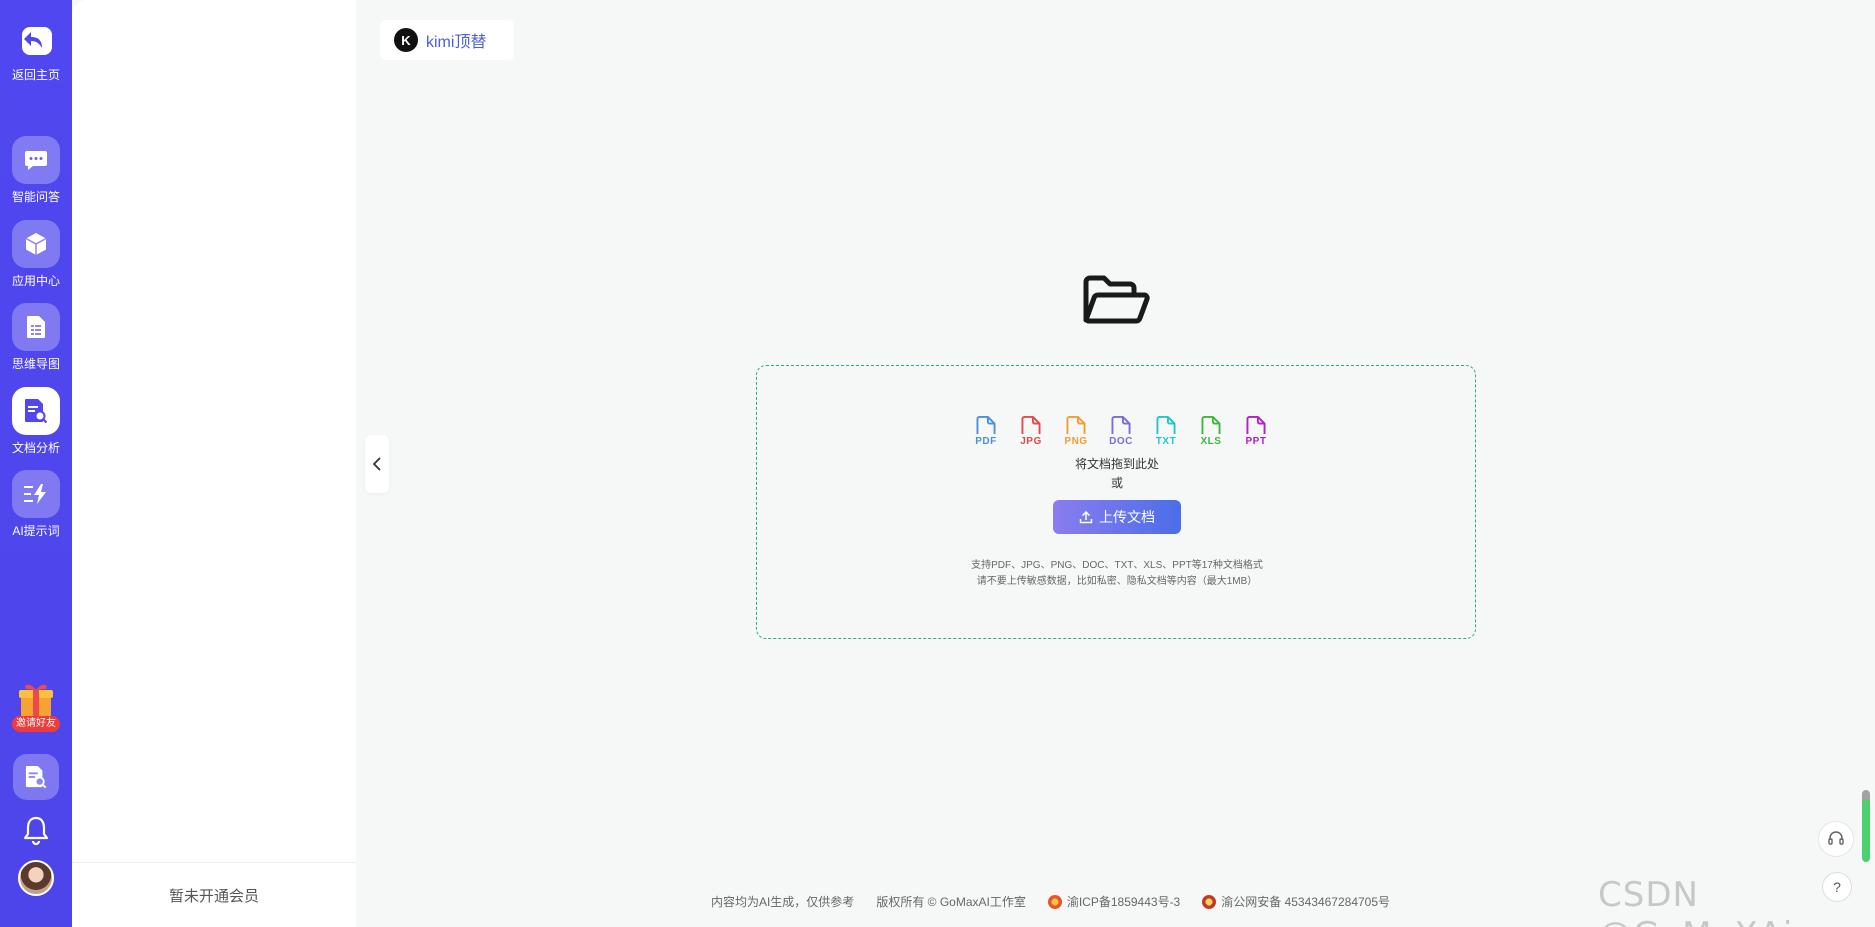 The width and height of the screenshot is (1875, 927). What do you see at coordinates (214, 862) in the screenshot?
I see `panel-divider` at bounding box center [214, 862].